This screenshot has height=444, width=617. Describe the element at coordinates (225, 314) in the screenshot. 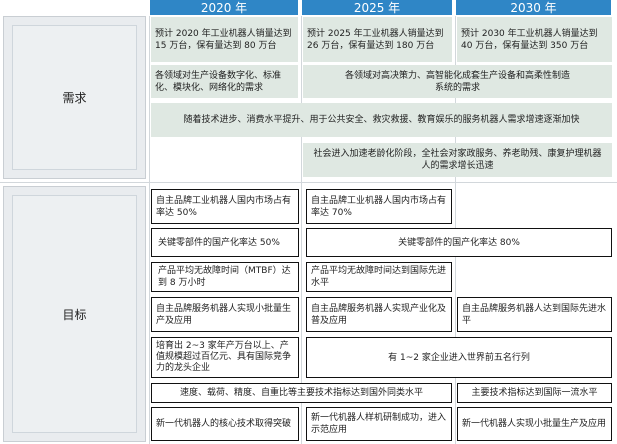

I see `goal-2020-service: 自主品牌服务机器人实现小批量生产及应用` at that location.